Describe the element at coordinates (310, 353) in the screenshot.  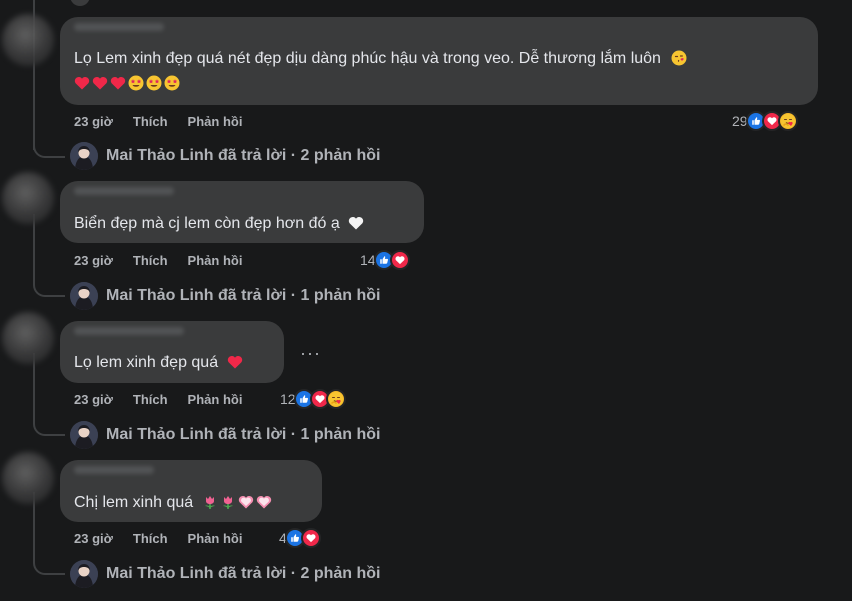
I see `more-options-button: ···` at that location.